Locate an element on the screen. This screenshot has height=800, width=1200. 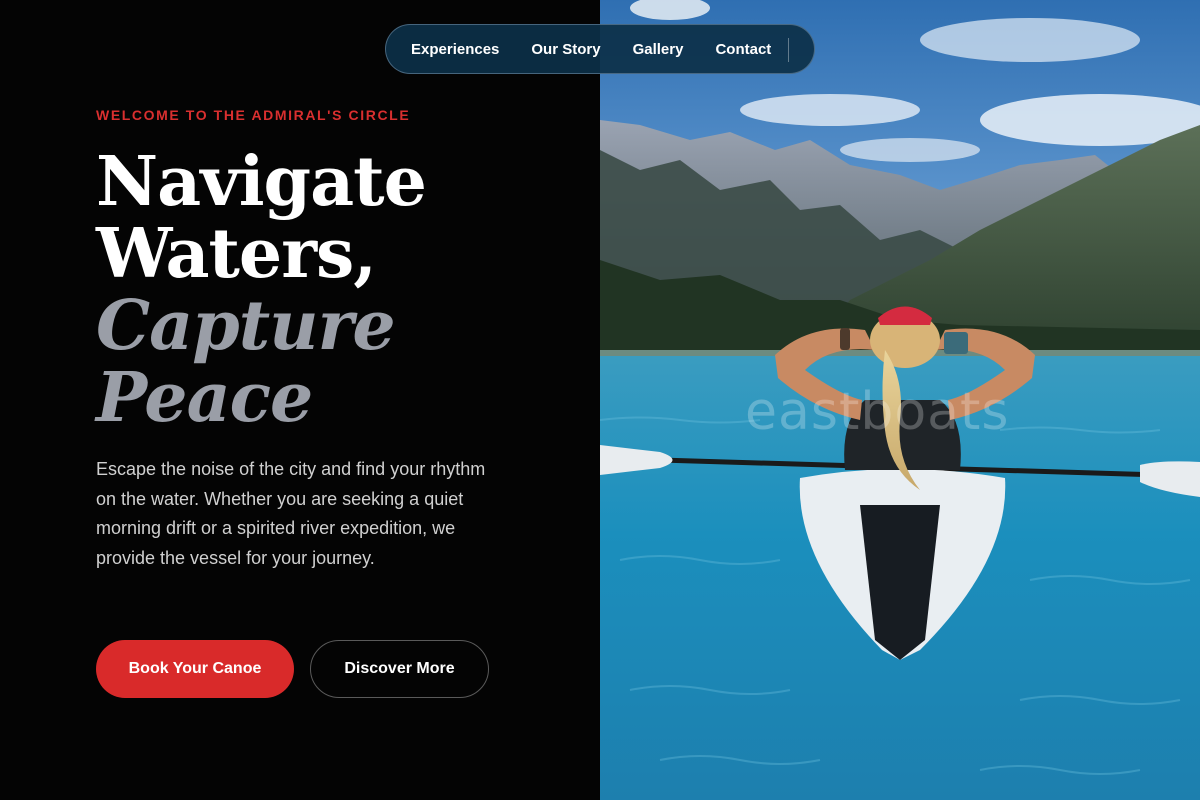
book-canoe-button: Book Your Canoe is located at coordinates (195, 669).